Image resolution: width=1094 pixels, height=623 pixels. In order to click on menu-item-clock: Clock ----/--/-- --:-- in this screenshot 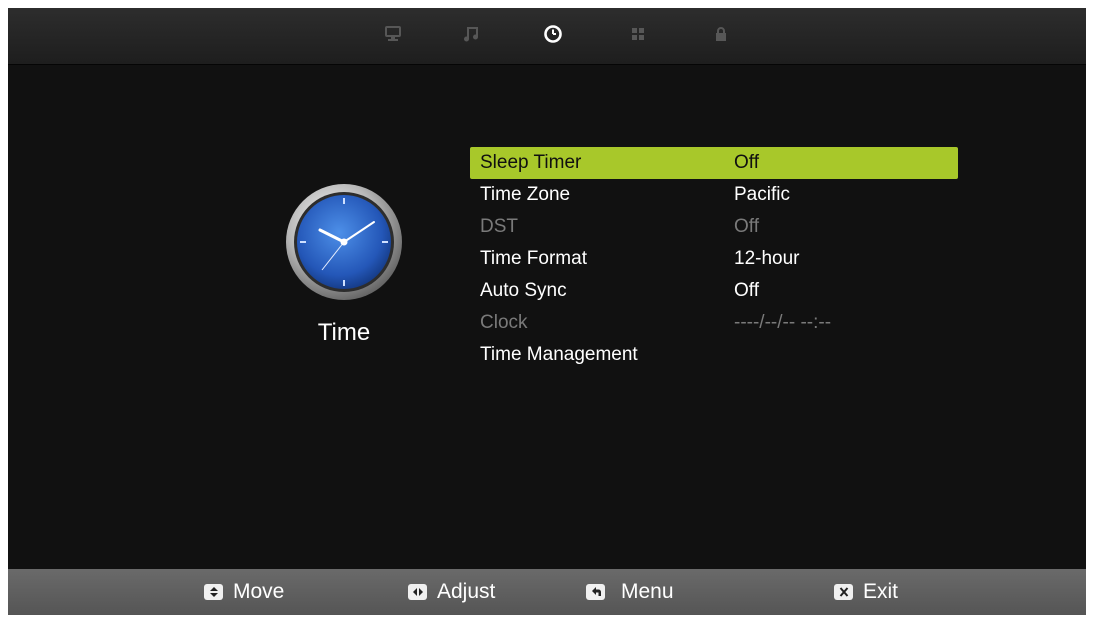, I will do `click(714, 323)`.